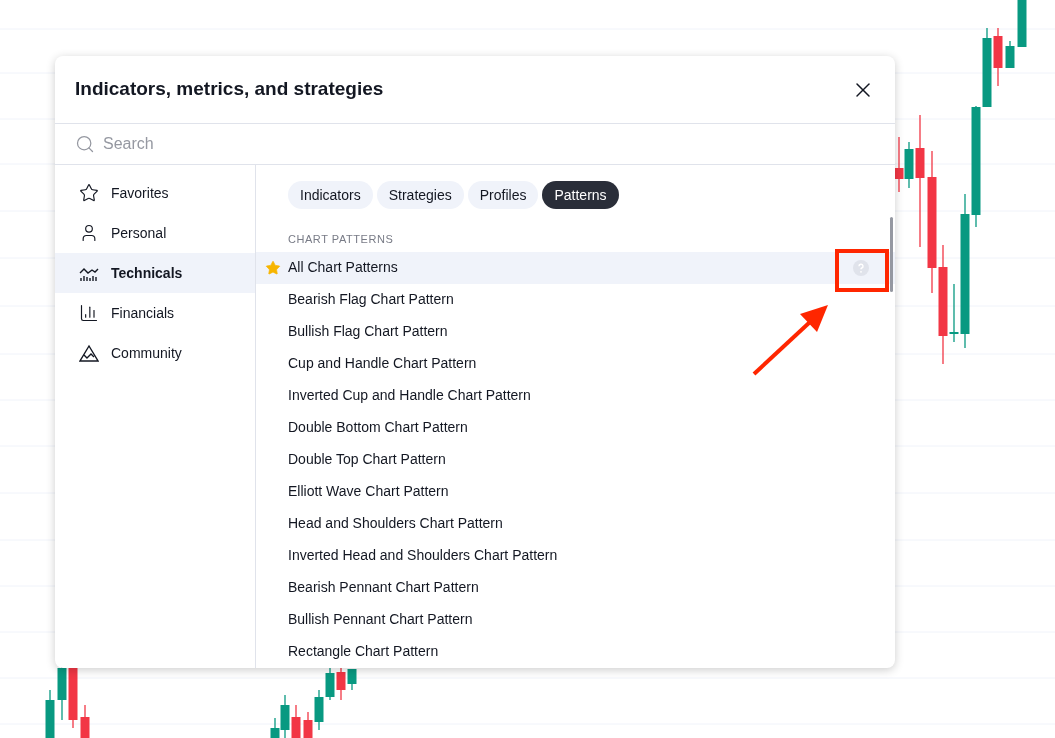  I want to click on bar-chart-icon, so click(89, 313).